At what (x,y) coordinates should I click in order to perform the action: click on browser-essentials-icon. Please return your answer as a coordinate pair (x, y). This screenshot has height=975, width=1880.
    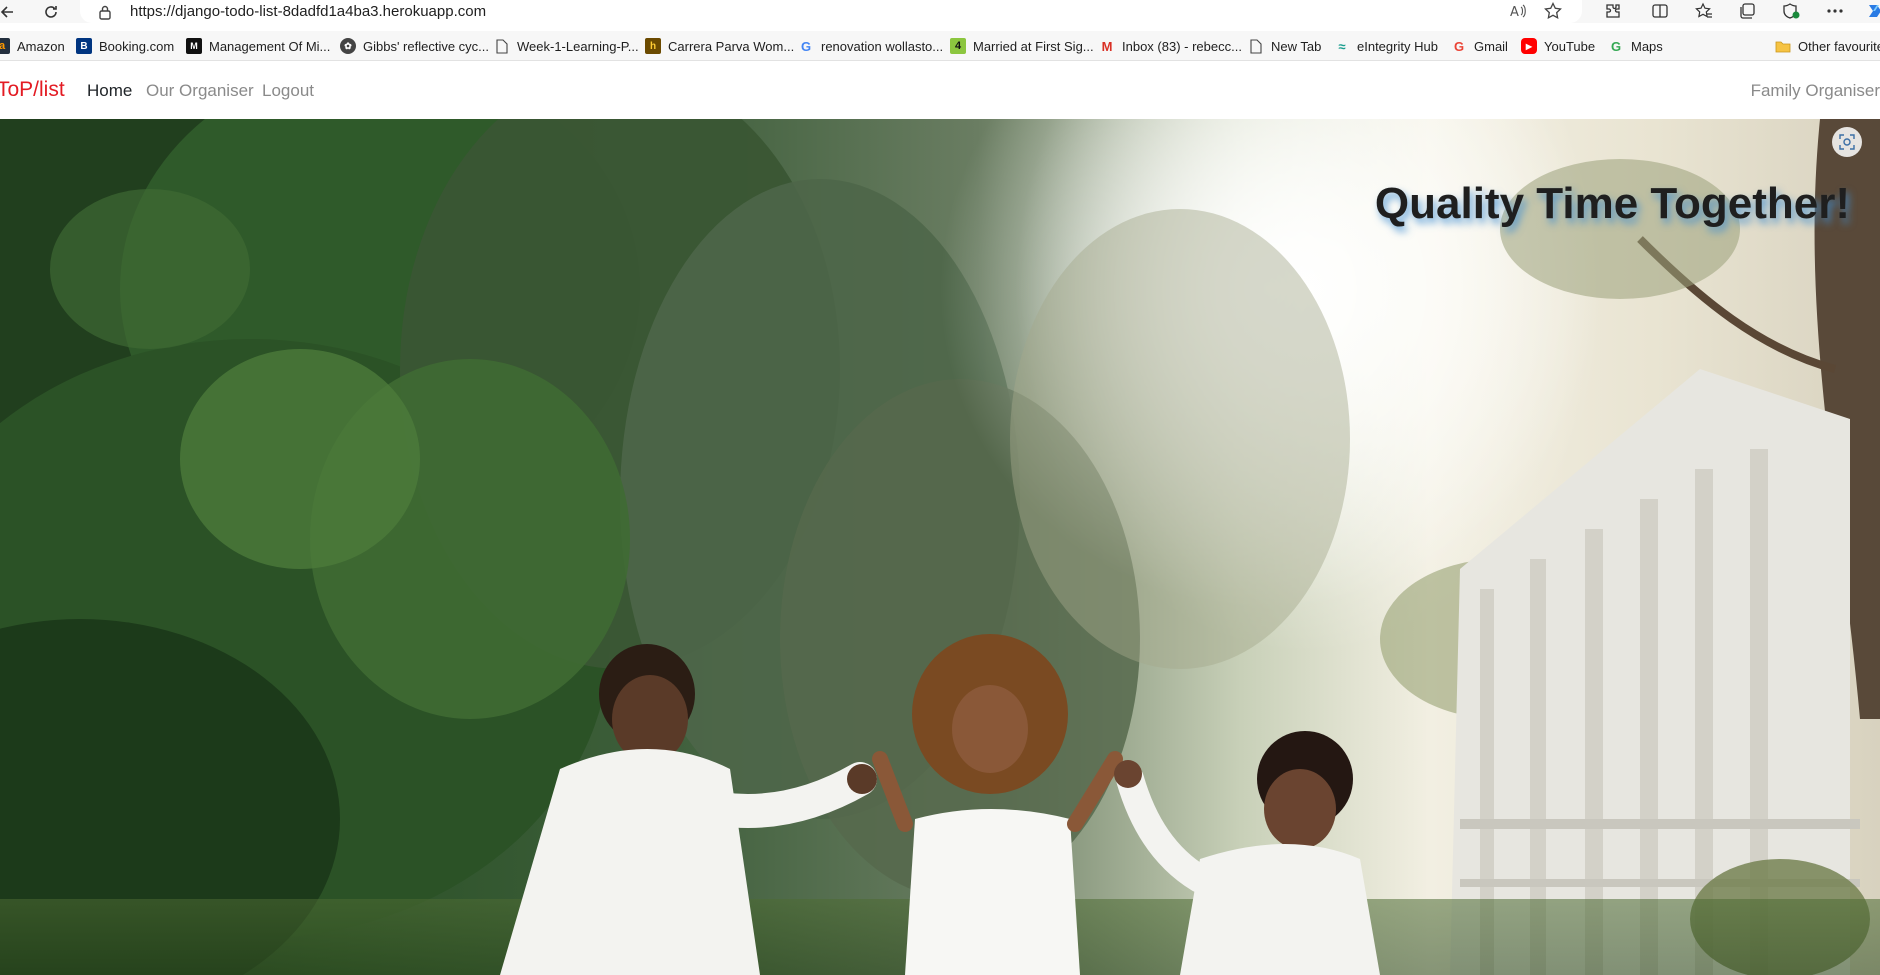
    Looking at the image, I should click on (1791, 11).